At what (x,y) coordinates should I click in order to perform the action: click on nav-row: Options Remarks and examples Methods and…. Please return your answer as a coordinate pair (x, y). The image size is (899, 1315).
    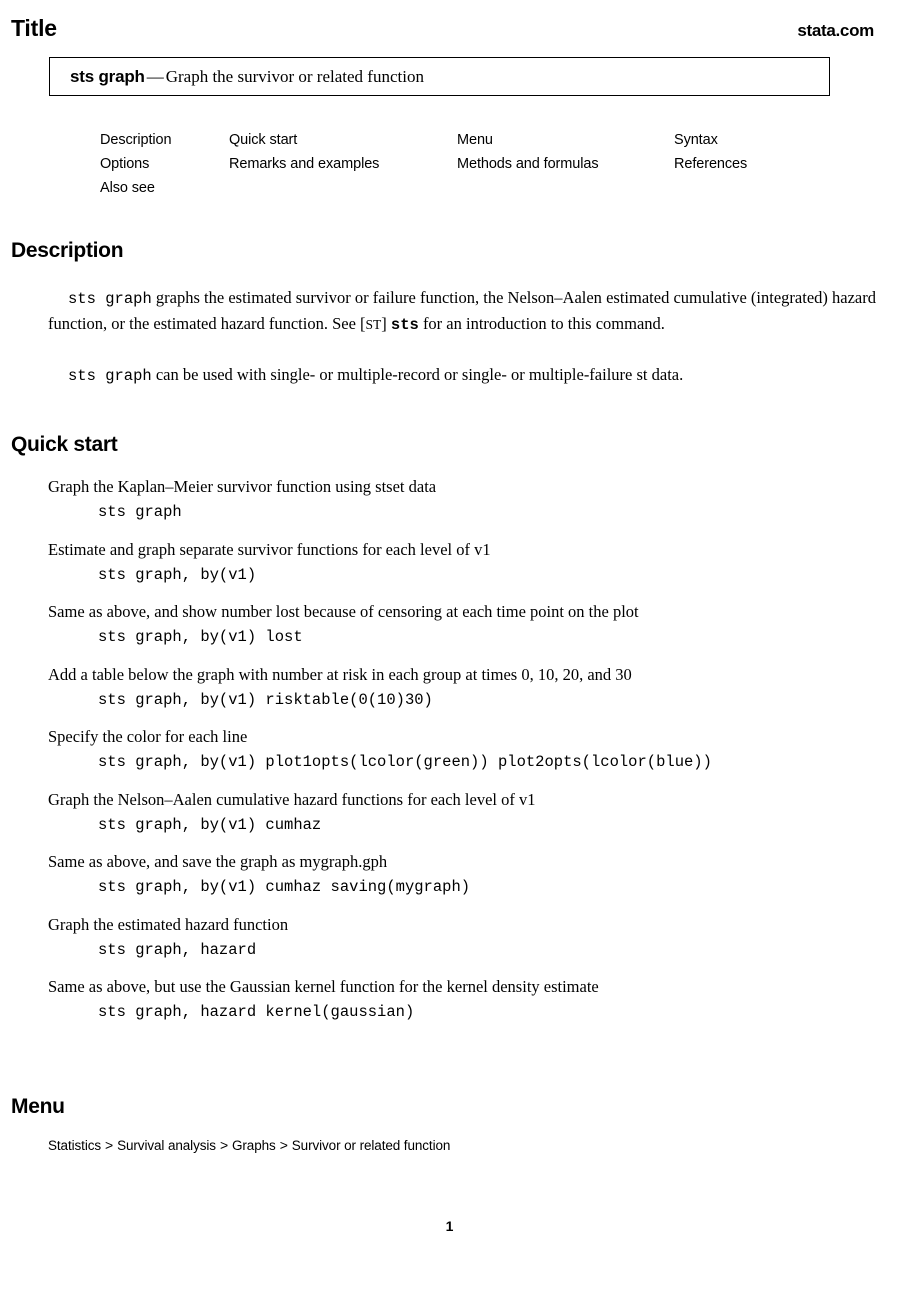
    Looking at the image, I should click on (460, 166).